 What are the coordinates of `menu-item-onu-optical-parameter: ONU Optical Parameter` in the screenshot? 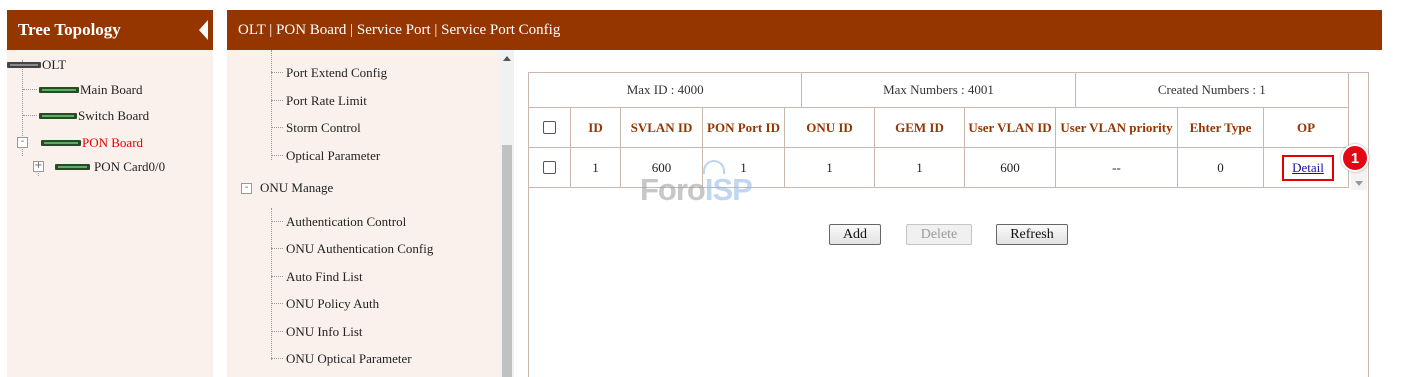 It's located at (349, 359).